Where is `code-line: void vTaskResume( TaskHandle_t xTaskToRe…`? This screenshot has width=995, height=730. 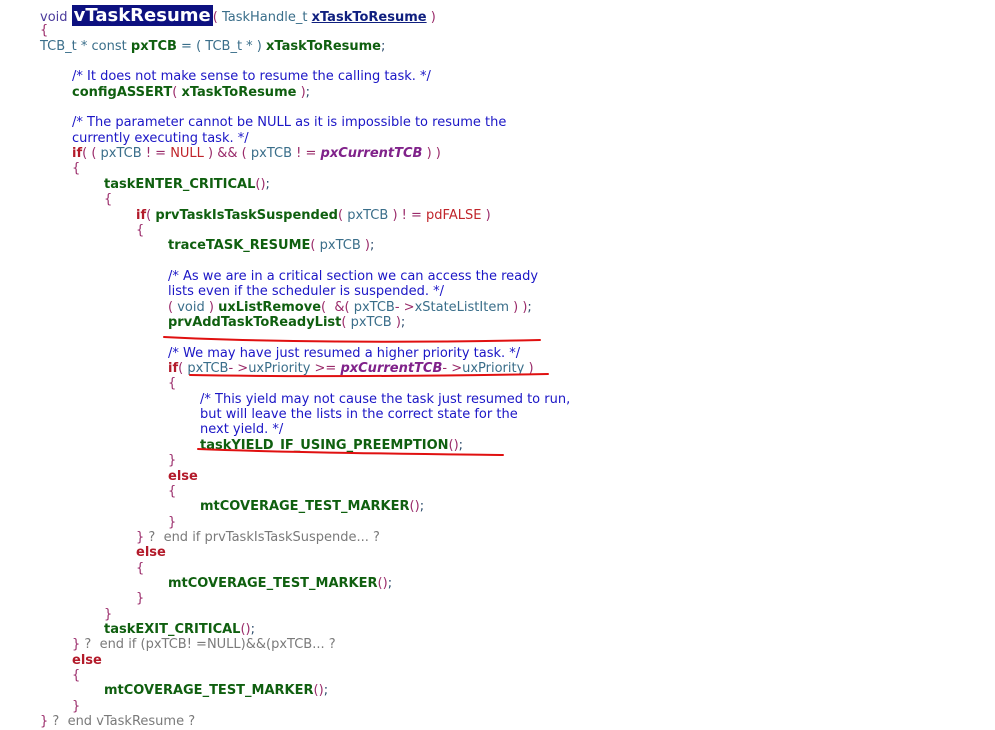 code-line: void vTaskResume( TaskHandle_t xTaskToRe… is located at coordinates (238, 15).